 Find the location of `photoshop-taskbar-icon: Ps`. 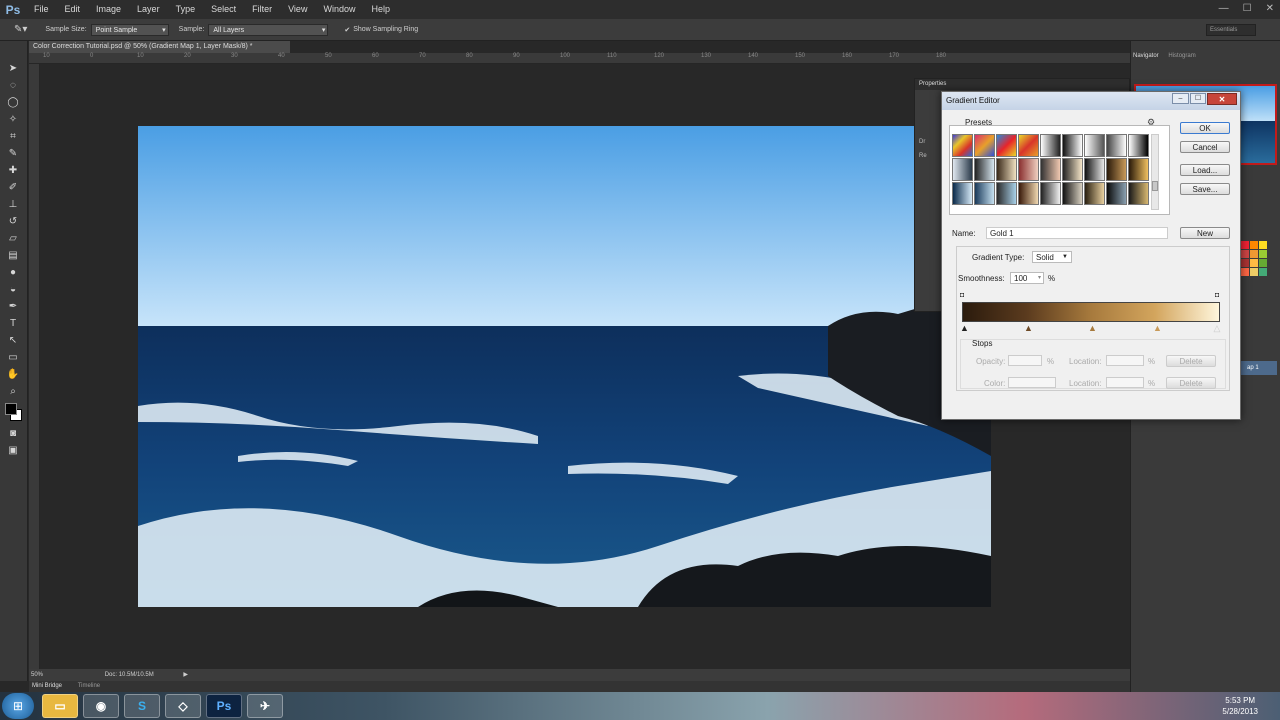

photoshop-taskbar-icon: Ps is located at coordinates (224, 706).